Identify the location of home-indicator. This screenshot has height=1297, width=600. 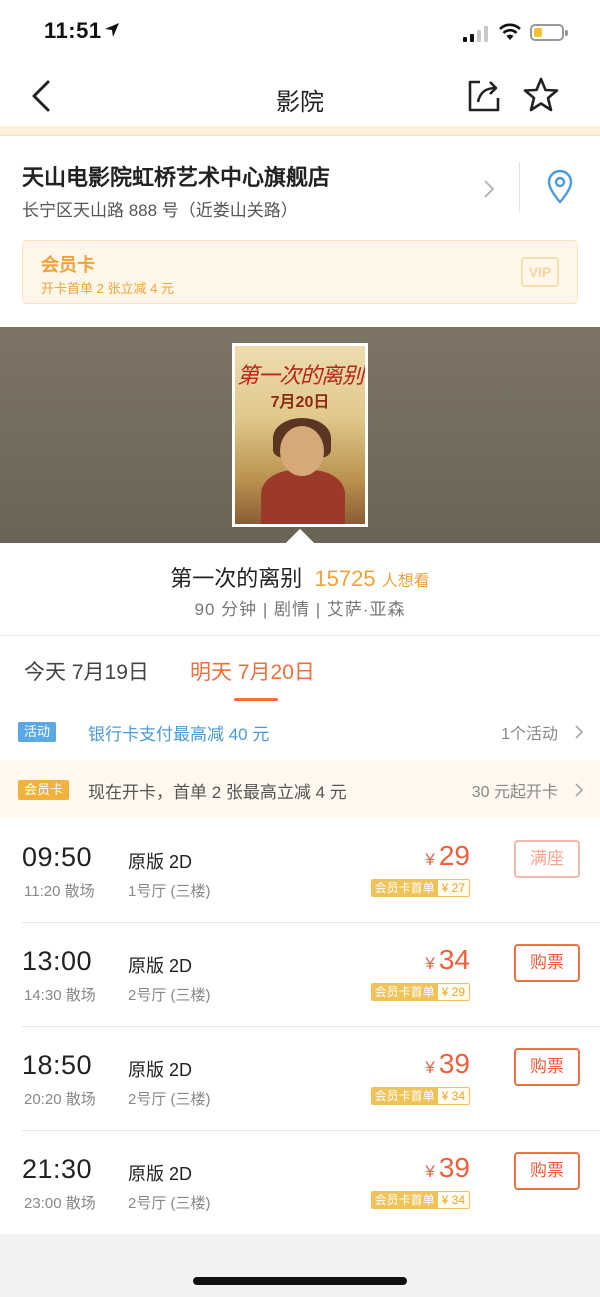
(300, 1281).